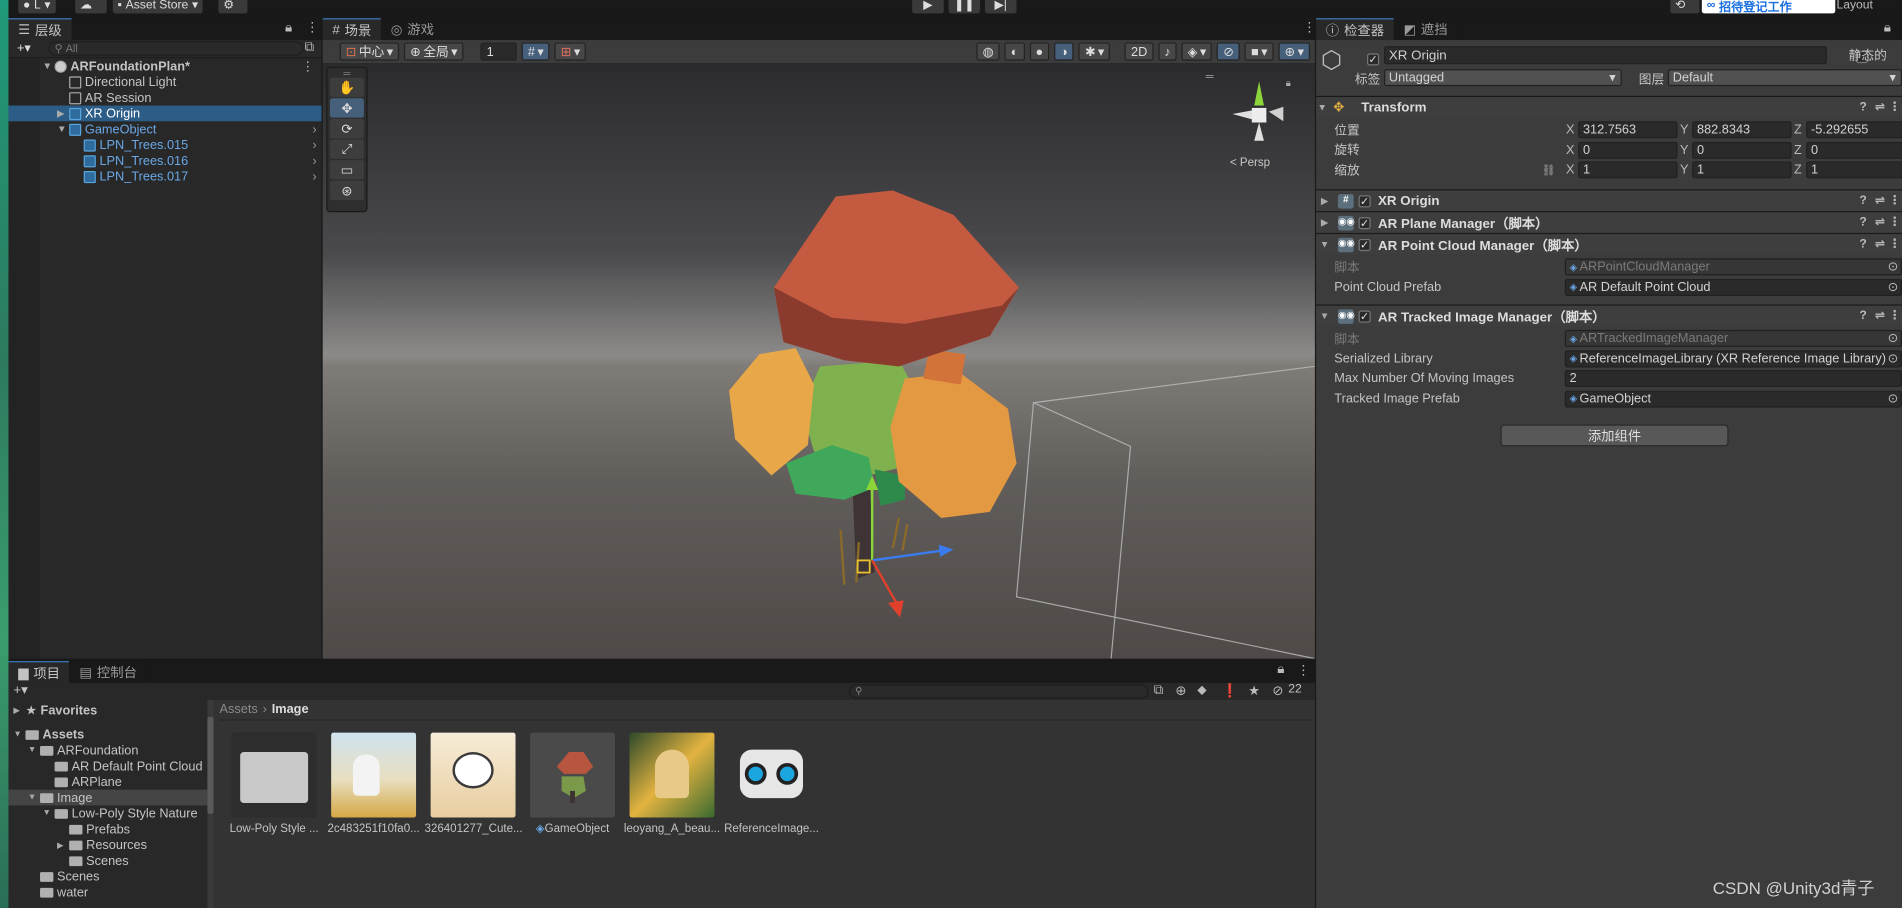 This screenshot has width=1902, height=908. What do you see at coordinates (1733, 398) in the screenshot?
I see `property-field: ◈ GameObject ⊙` at bounding box center [1733, 398].